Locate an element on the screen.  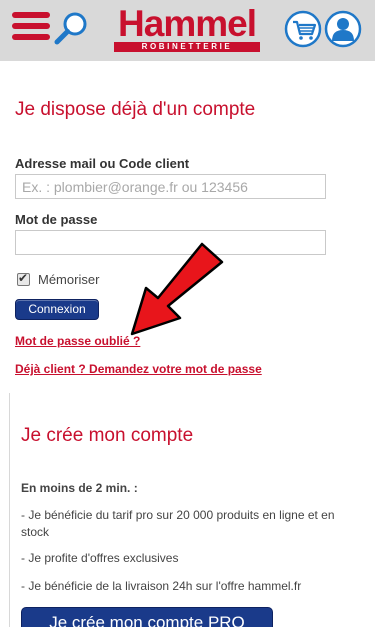
create-section-title: Je crée mon compte is located at coordinates (107, 435).